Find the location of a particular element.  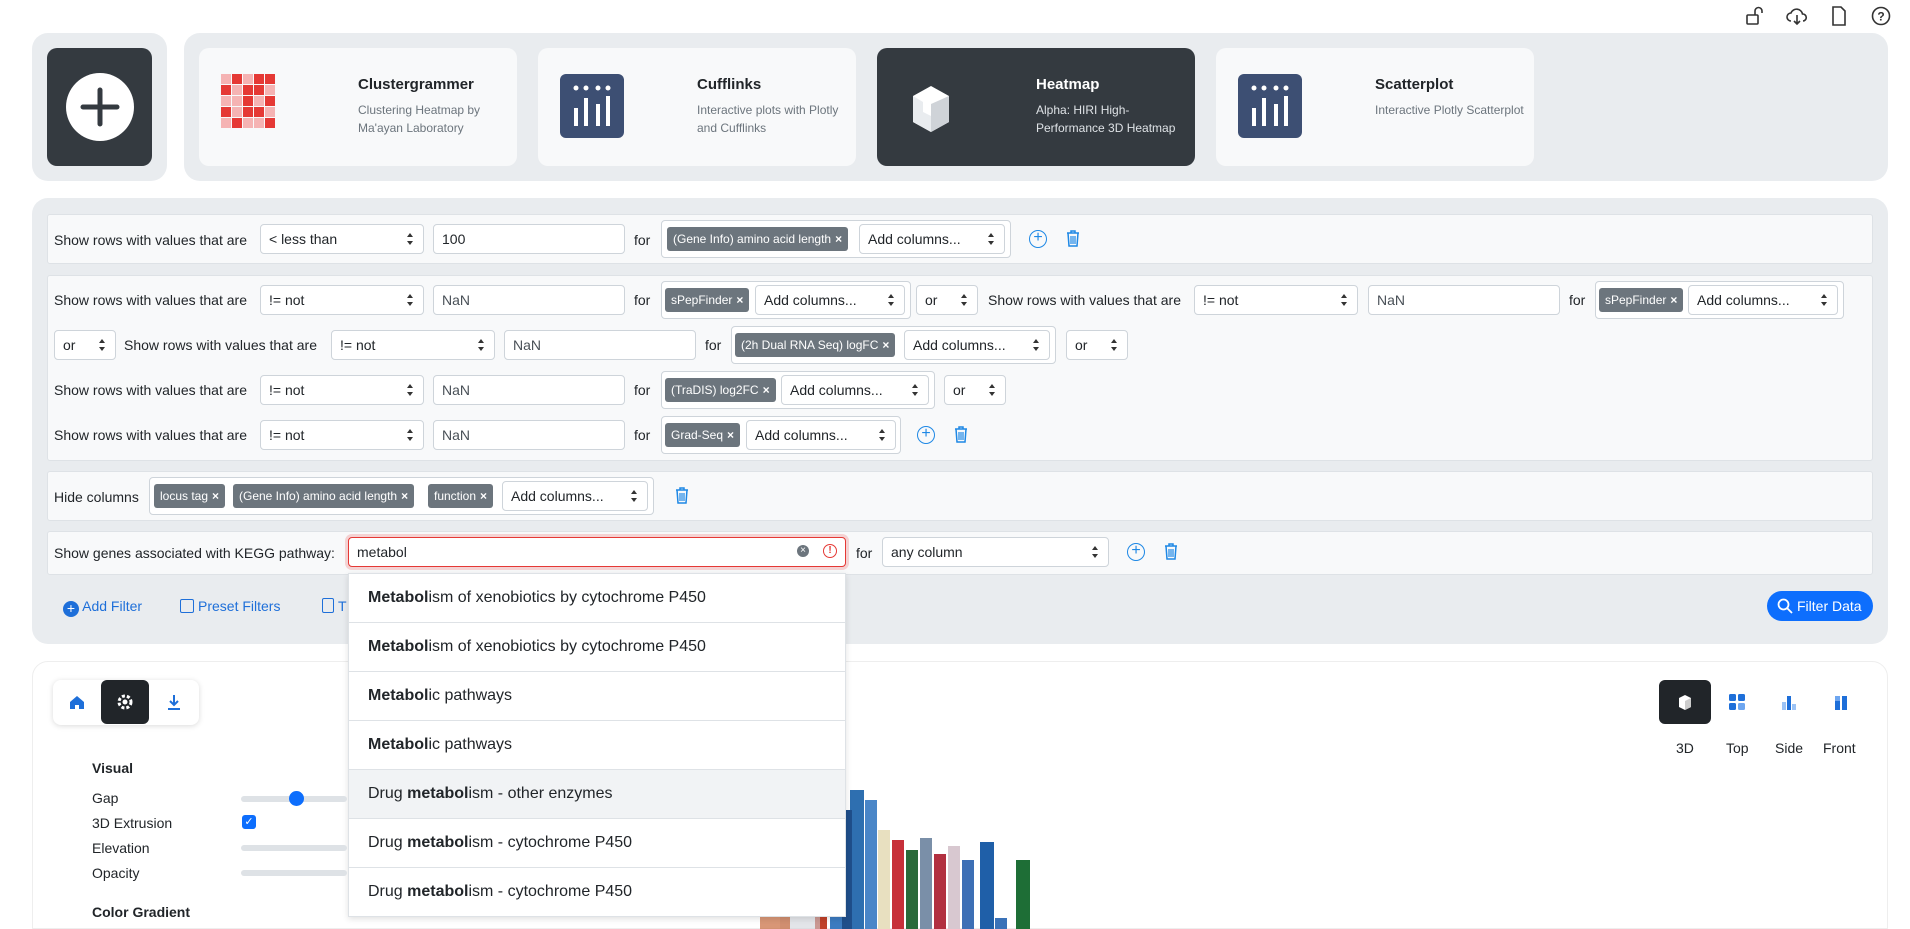

preset-filters-button: Preset Filters is located at coordinates (230, 606).